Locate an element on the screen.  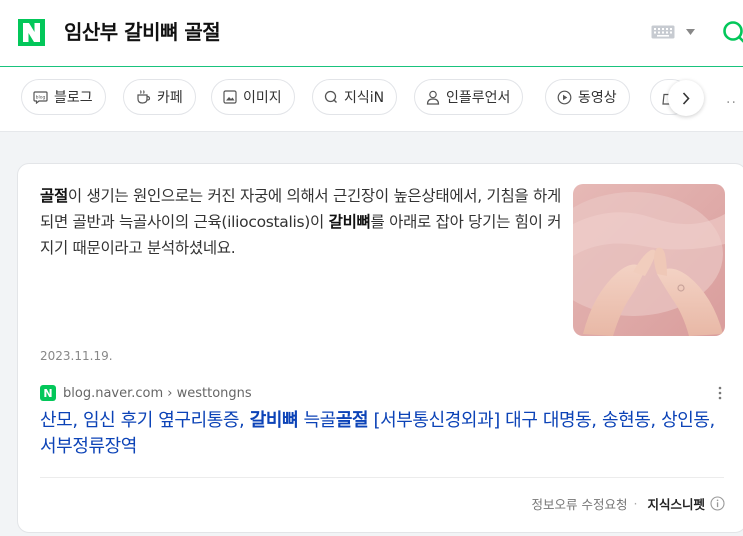
post-date: 2023.11.19. is located at coordinates (76, 356).